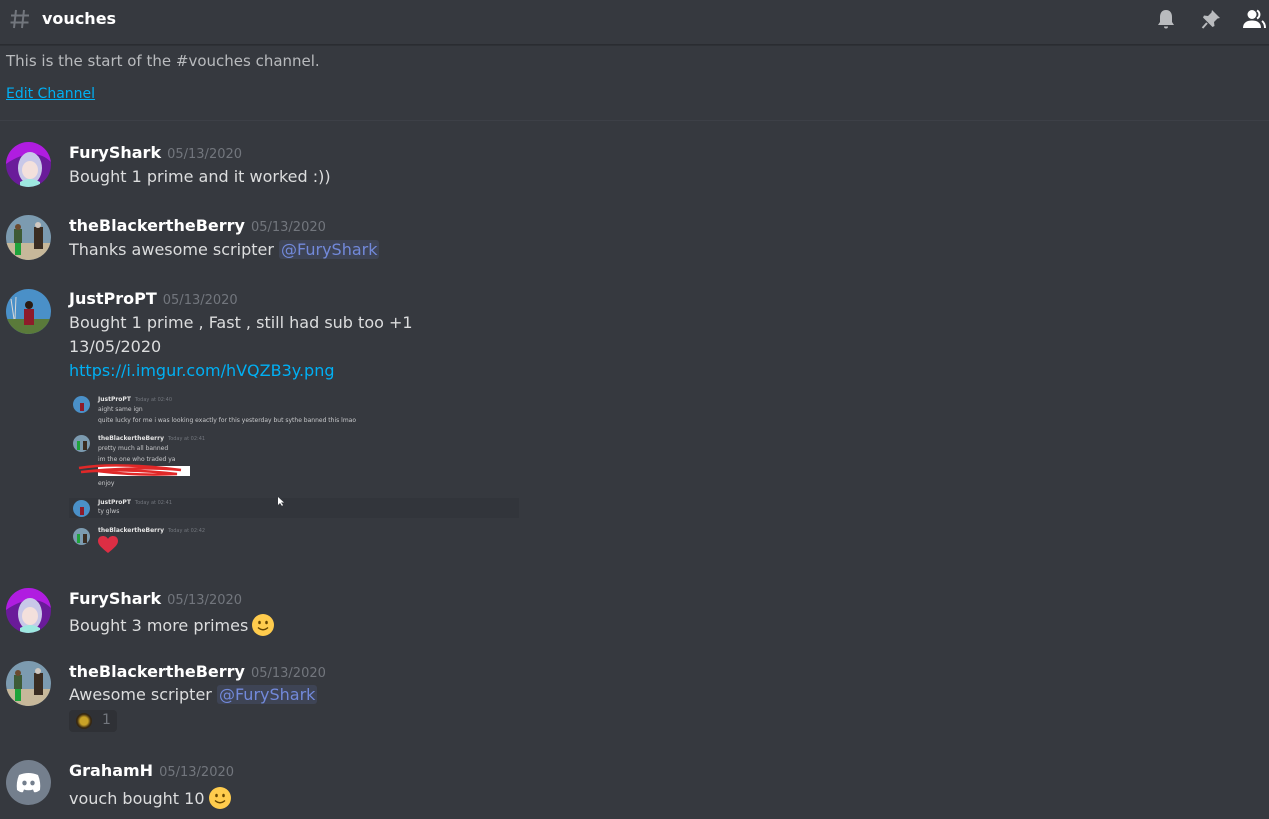 The width and height of the screenshot is (1269, 819). I want to click on avatar-grahamh, so click(28, 782).